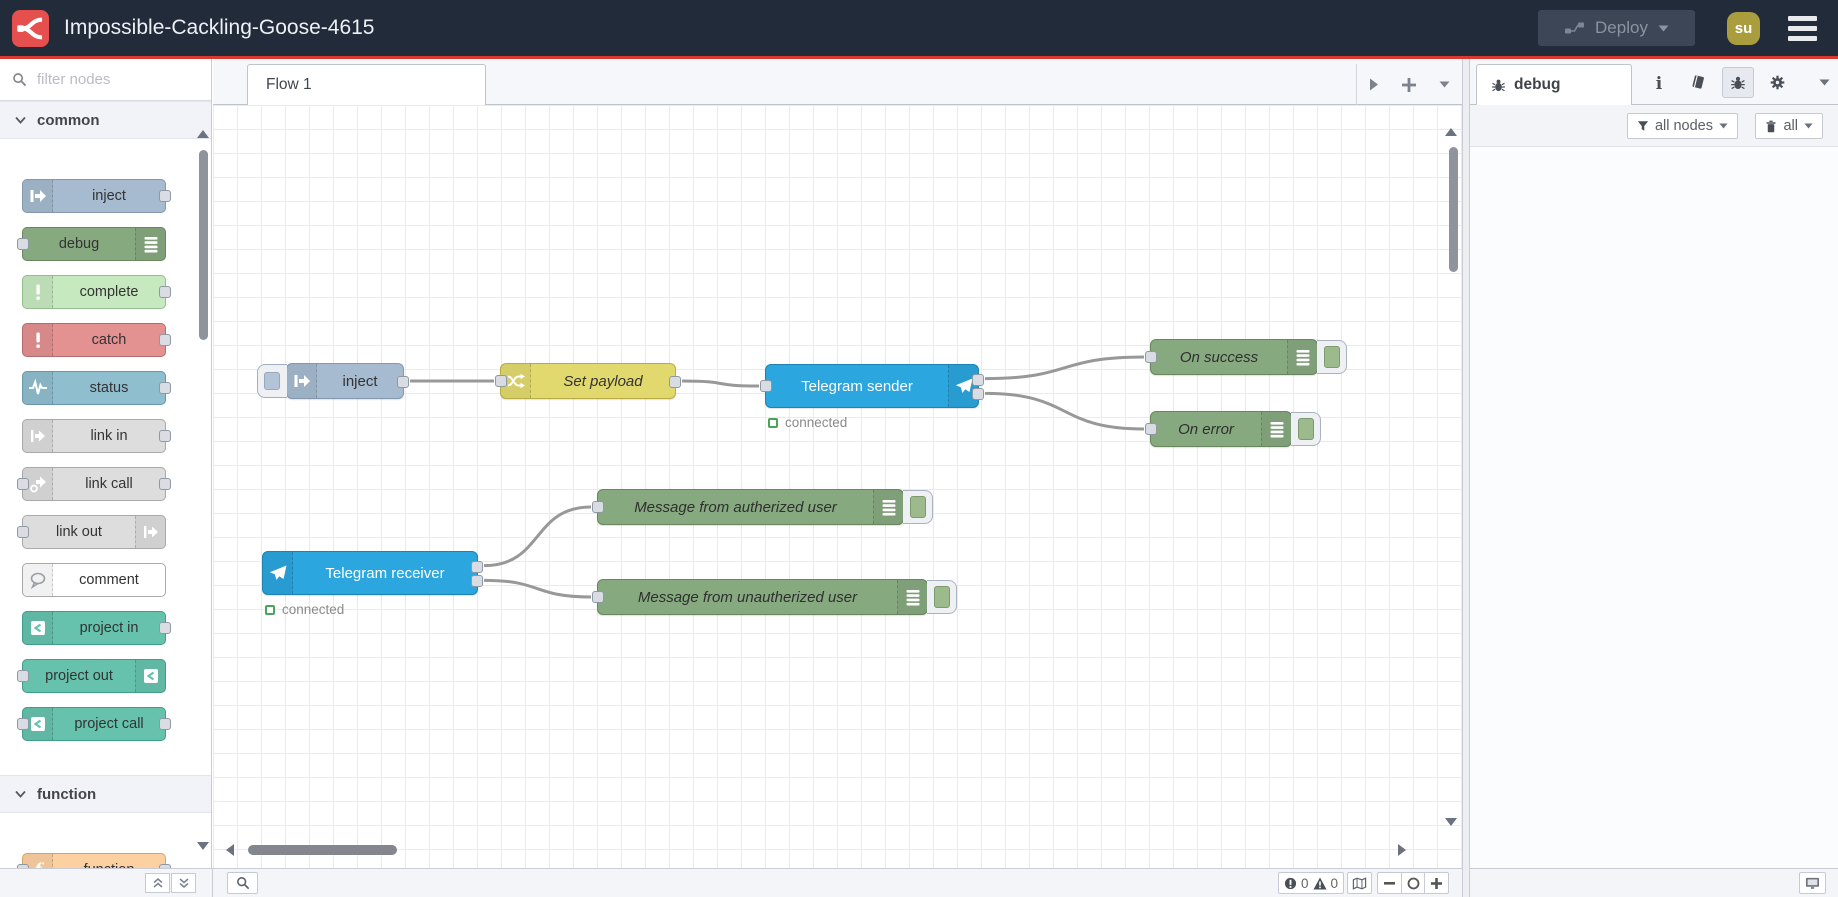  What do you see at coordinates (1659, 82) in the screenshot?
I see `sidebar-info-button: i` at bounding box center [1659, 82].